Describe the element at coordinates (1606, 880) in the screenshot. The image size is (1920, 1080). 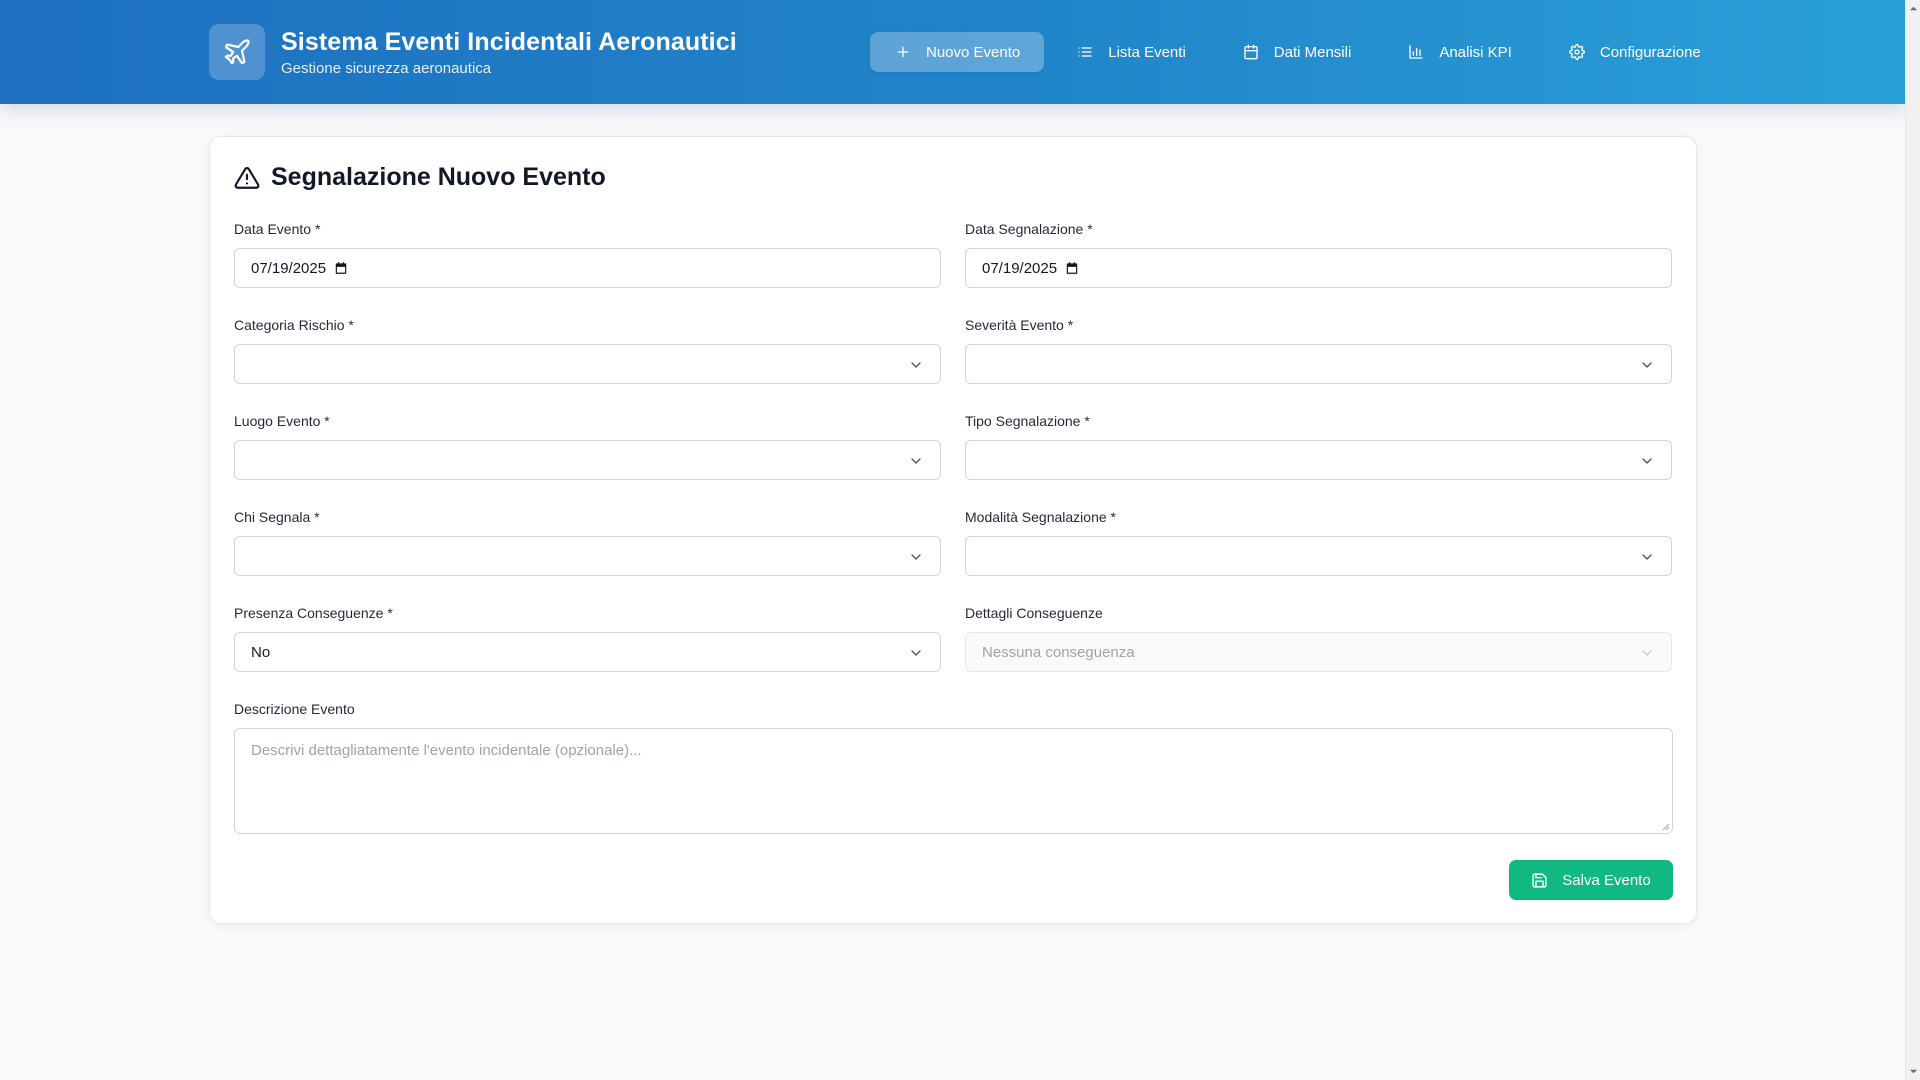
I see `save-button-label: Salva Evento` at that location.